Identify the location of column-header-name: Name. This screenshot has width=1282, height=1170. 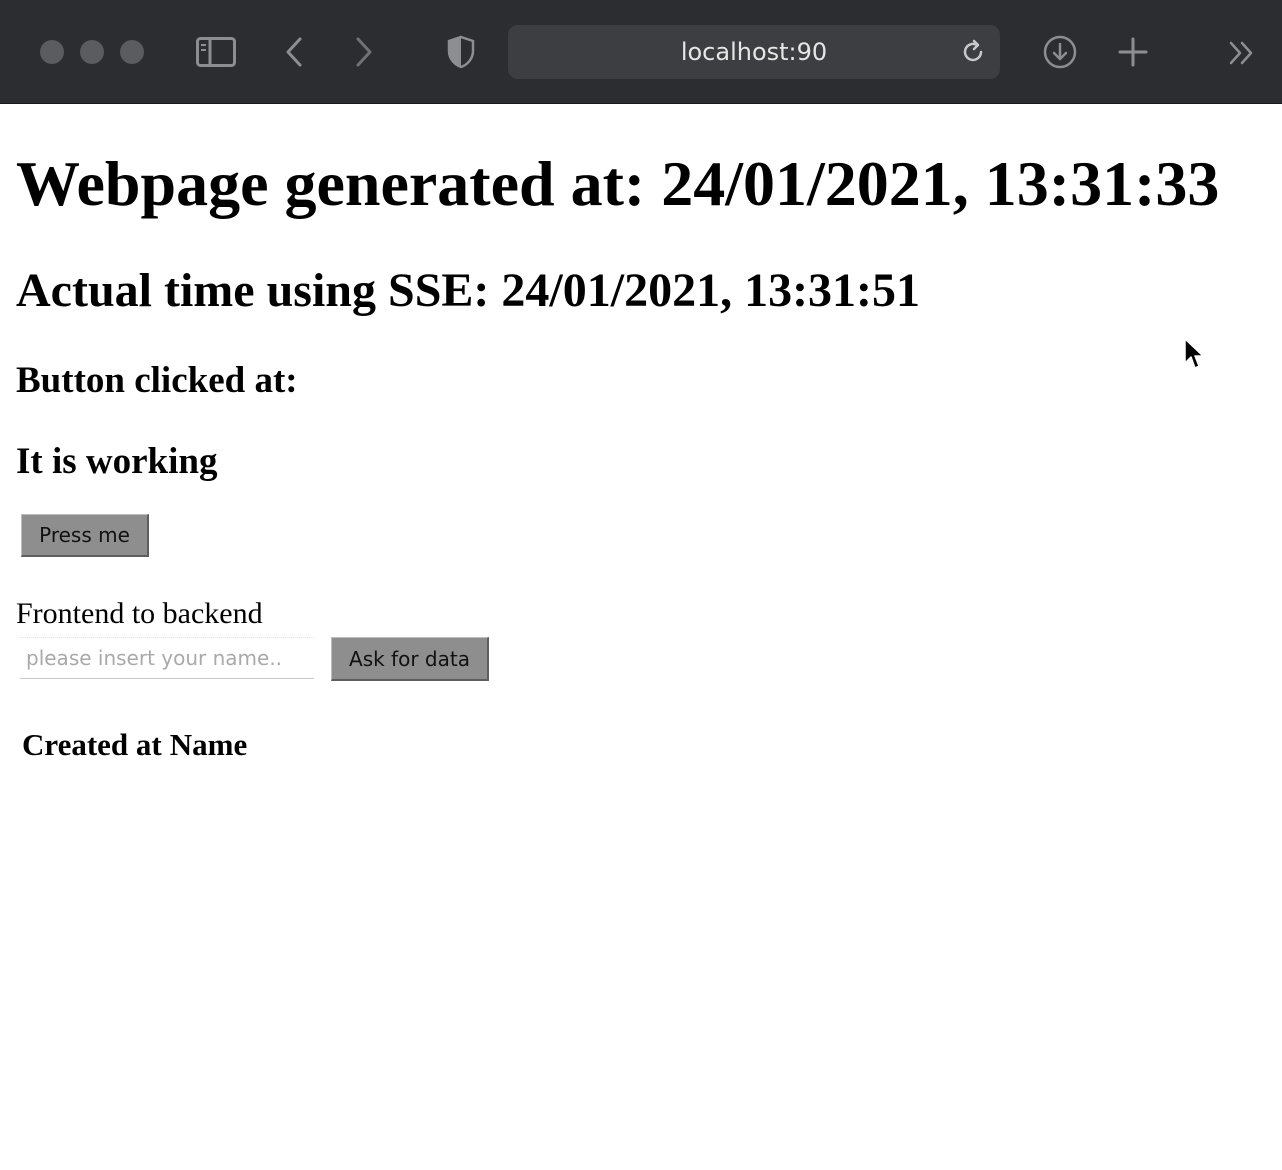
(208, 744).